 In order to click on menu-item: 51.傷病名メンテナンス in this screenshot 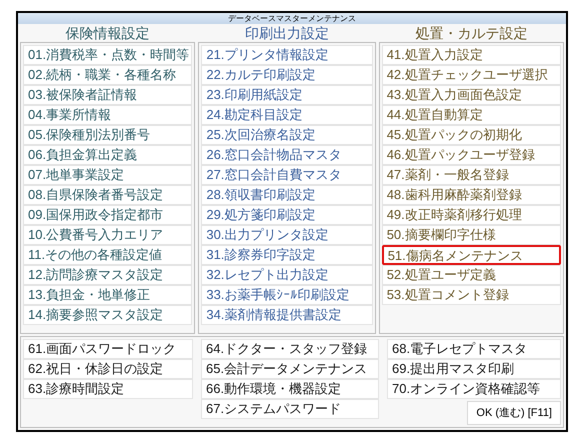, I will do `click(471, 255)`.